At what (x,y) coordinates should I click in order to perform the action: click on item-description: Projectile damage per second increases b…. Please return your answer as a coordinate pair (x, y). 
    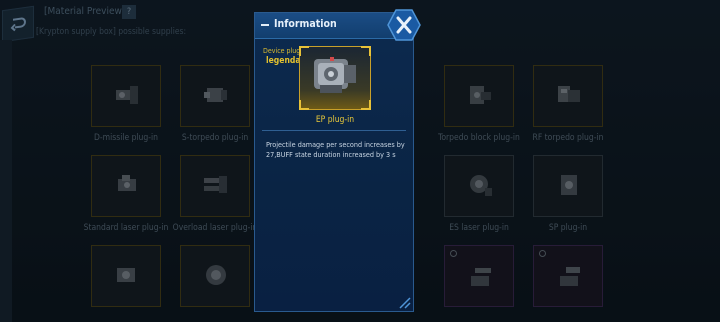
    Looking at the image, I should click on (335, 149).